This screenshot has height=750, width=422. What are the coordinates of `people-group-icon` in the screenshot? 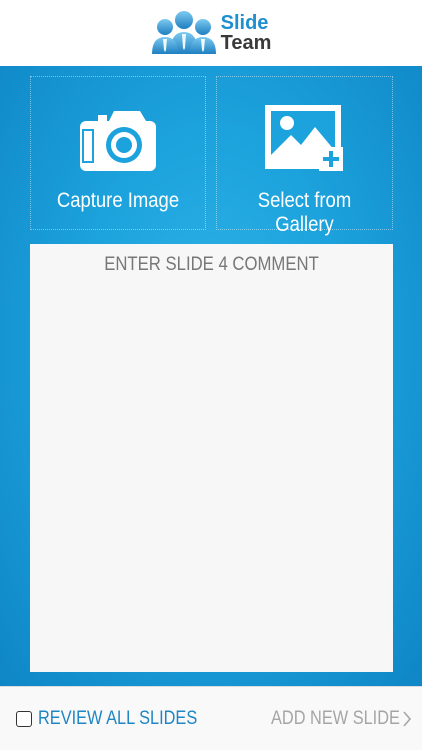 It's located at (183, 32).